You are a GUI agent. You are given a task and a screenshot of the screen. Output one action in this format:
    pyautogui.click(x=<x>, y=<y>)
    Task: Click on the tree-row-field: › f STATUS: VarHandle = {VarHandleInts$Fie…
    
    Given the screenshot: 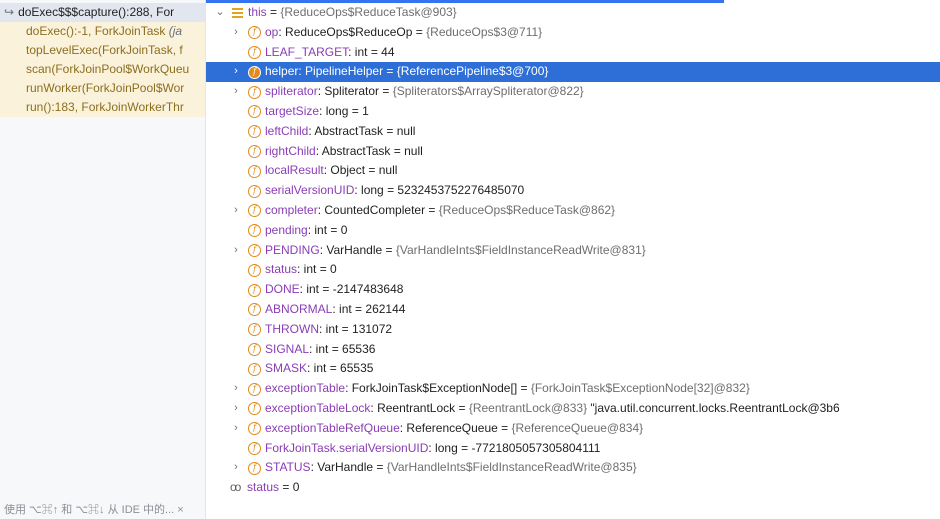 What is the action you would take?
    pyautogui.click(x=577, y=468)
    